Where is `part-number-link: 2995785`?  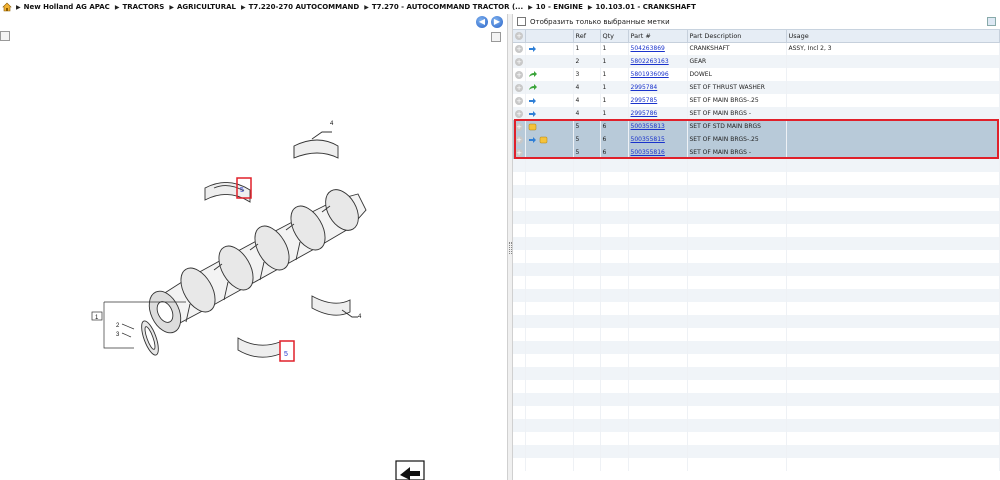
part-number-link: 2995785 is located at coordinates (644, 100).